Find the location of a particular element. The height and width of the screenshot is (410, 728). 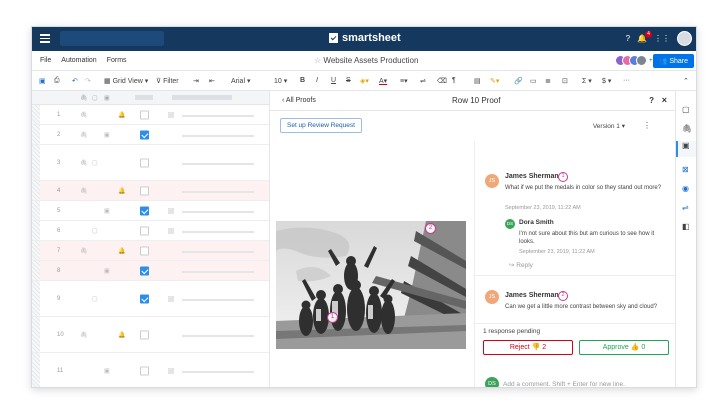

proof-help-icon: ? is located at coordinates (651, 100).